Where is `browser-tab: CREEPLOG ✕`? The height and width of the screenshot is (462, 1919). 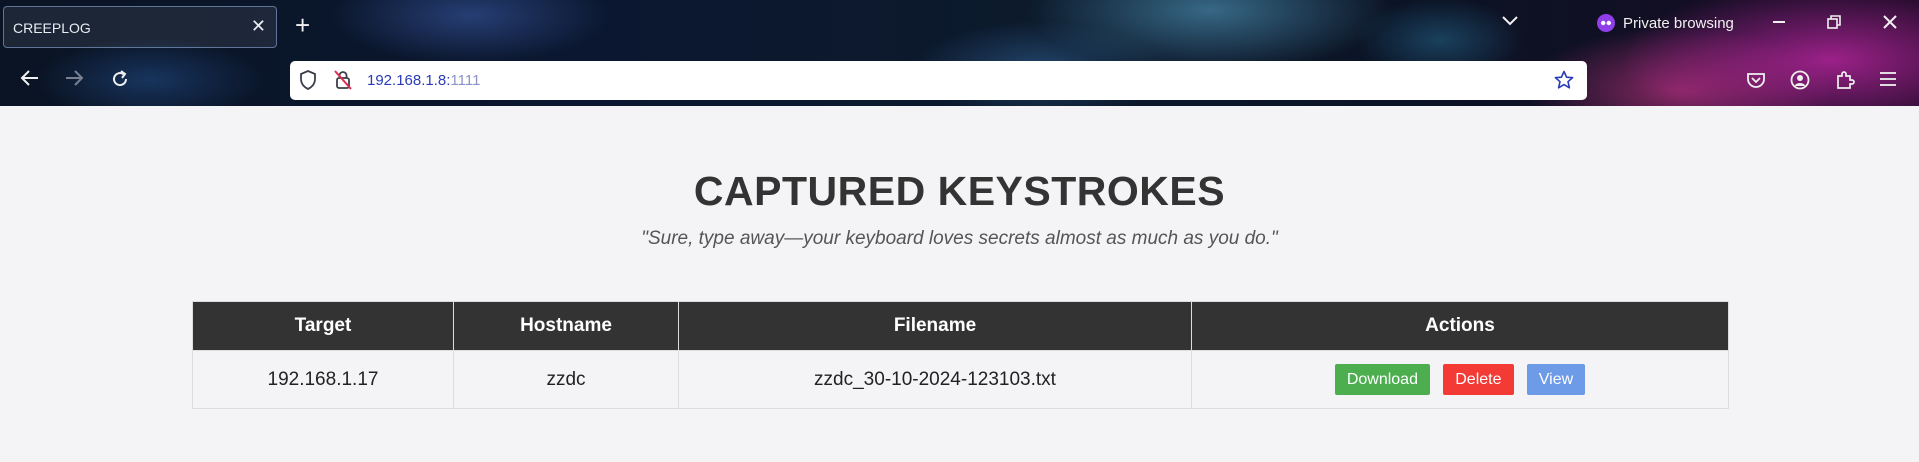
browser-tab: CREEPLOG ✕ is located at coordinates (140, 27).